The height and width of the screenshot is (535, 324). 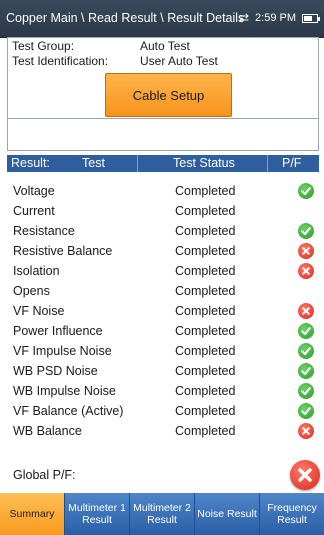 What do you see at coordinates (163, 232) in the screenshot?
I see `table-row: Resistance Completed` at bounding box center [163, 232].